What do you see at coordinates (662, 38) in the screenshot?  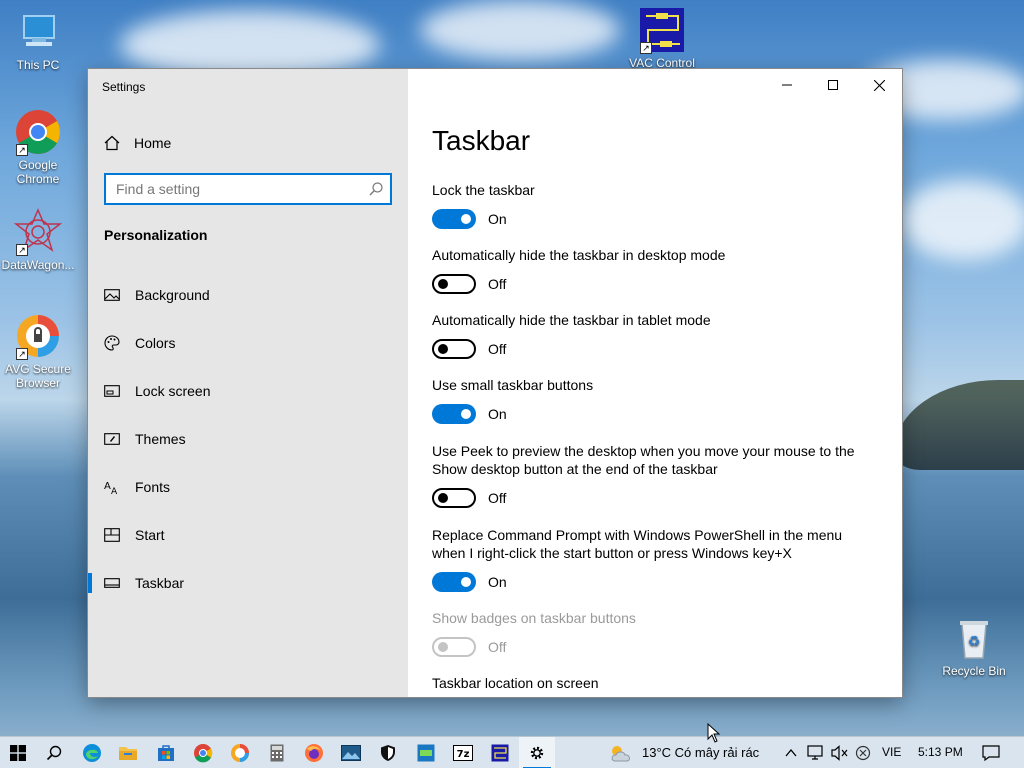 I see `desktop-icon-vac-control: ↗ VAC Control` at bounding box center [662, 38].